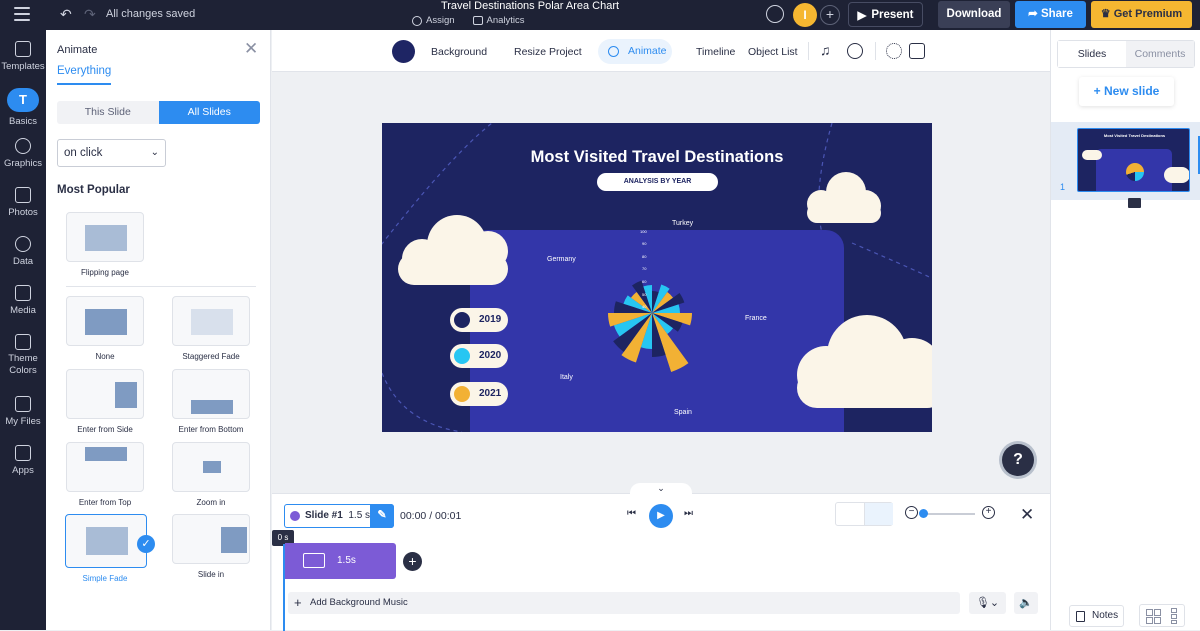 The image size is (1200, 631). Describe the element at coordinates (23, 107) in the screenshot. I see `rail-item-basics: T Basics` at that location.